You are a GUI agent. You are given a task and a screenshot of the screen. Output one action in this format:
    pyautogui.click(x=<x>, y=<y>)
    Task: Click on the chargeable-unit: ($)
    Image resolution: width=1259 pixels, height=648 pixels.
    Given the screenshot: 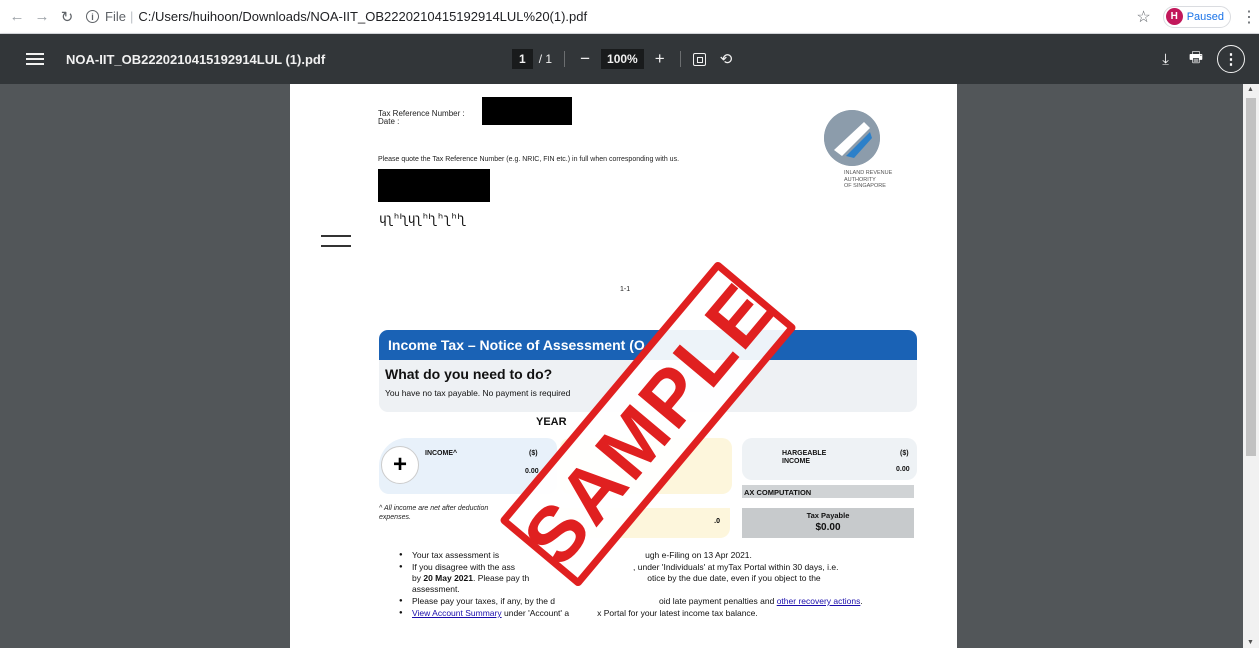 What is the action you would take?
    pyautogui.click(x=904, y=453)
    